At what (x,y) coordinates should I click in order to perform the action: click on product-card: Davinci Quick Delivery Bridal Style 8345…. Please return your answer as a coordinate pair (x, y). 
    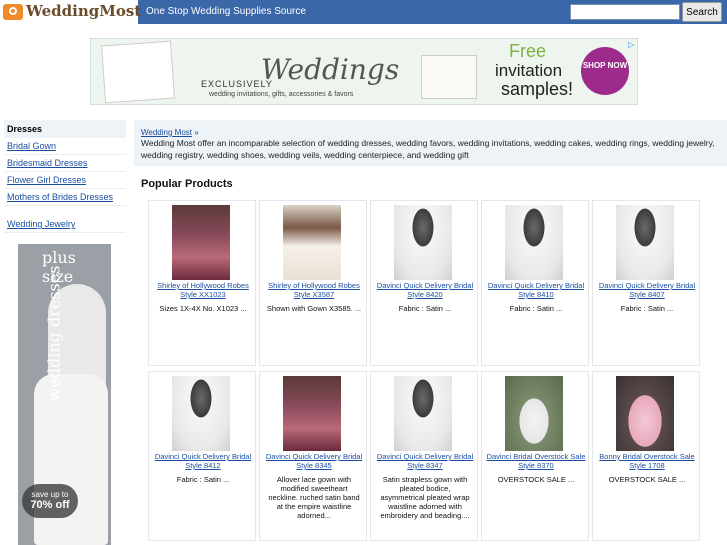
    Looking at the image, I should click on (313, 456).